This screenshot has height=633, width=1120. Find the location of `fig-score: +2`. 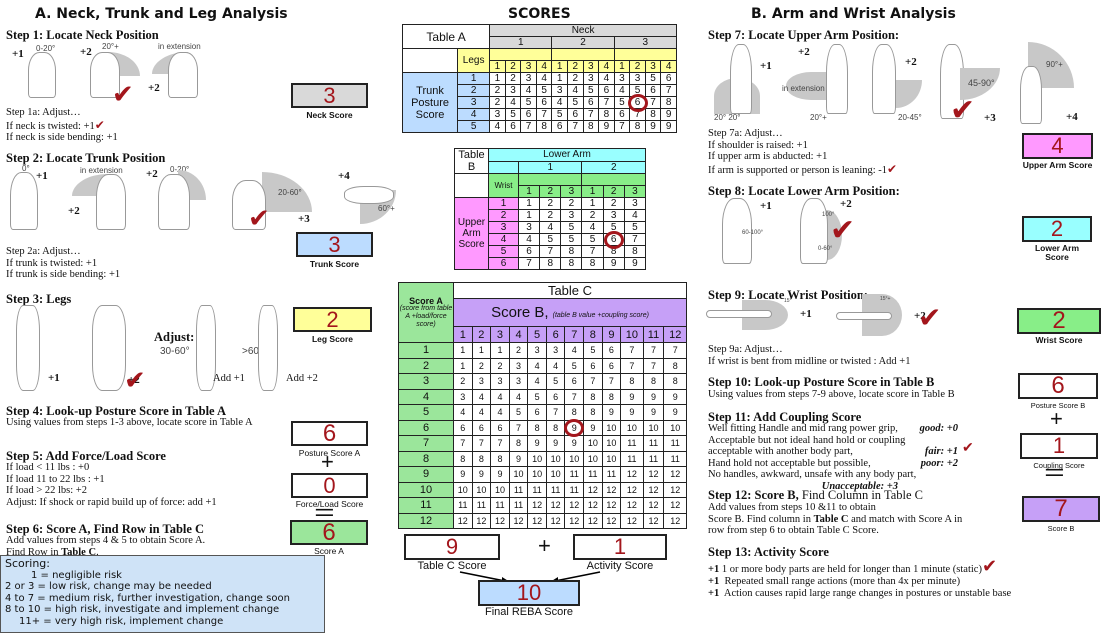

fig-score: +2 is located at coordinates (86, 52).